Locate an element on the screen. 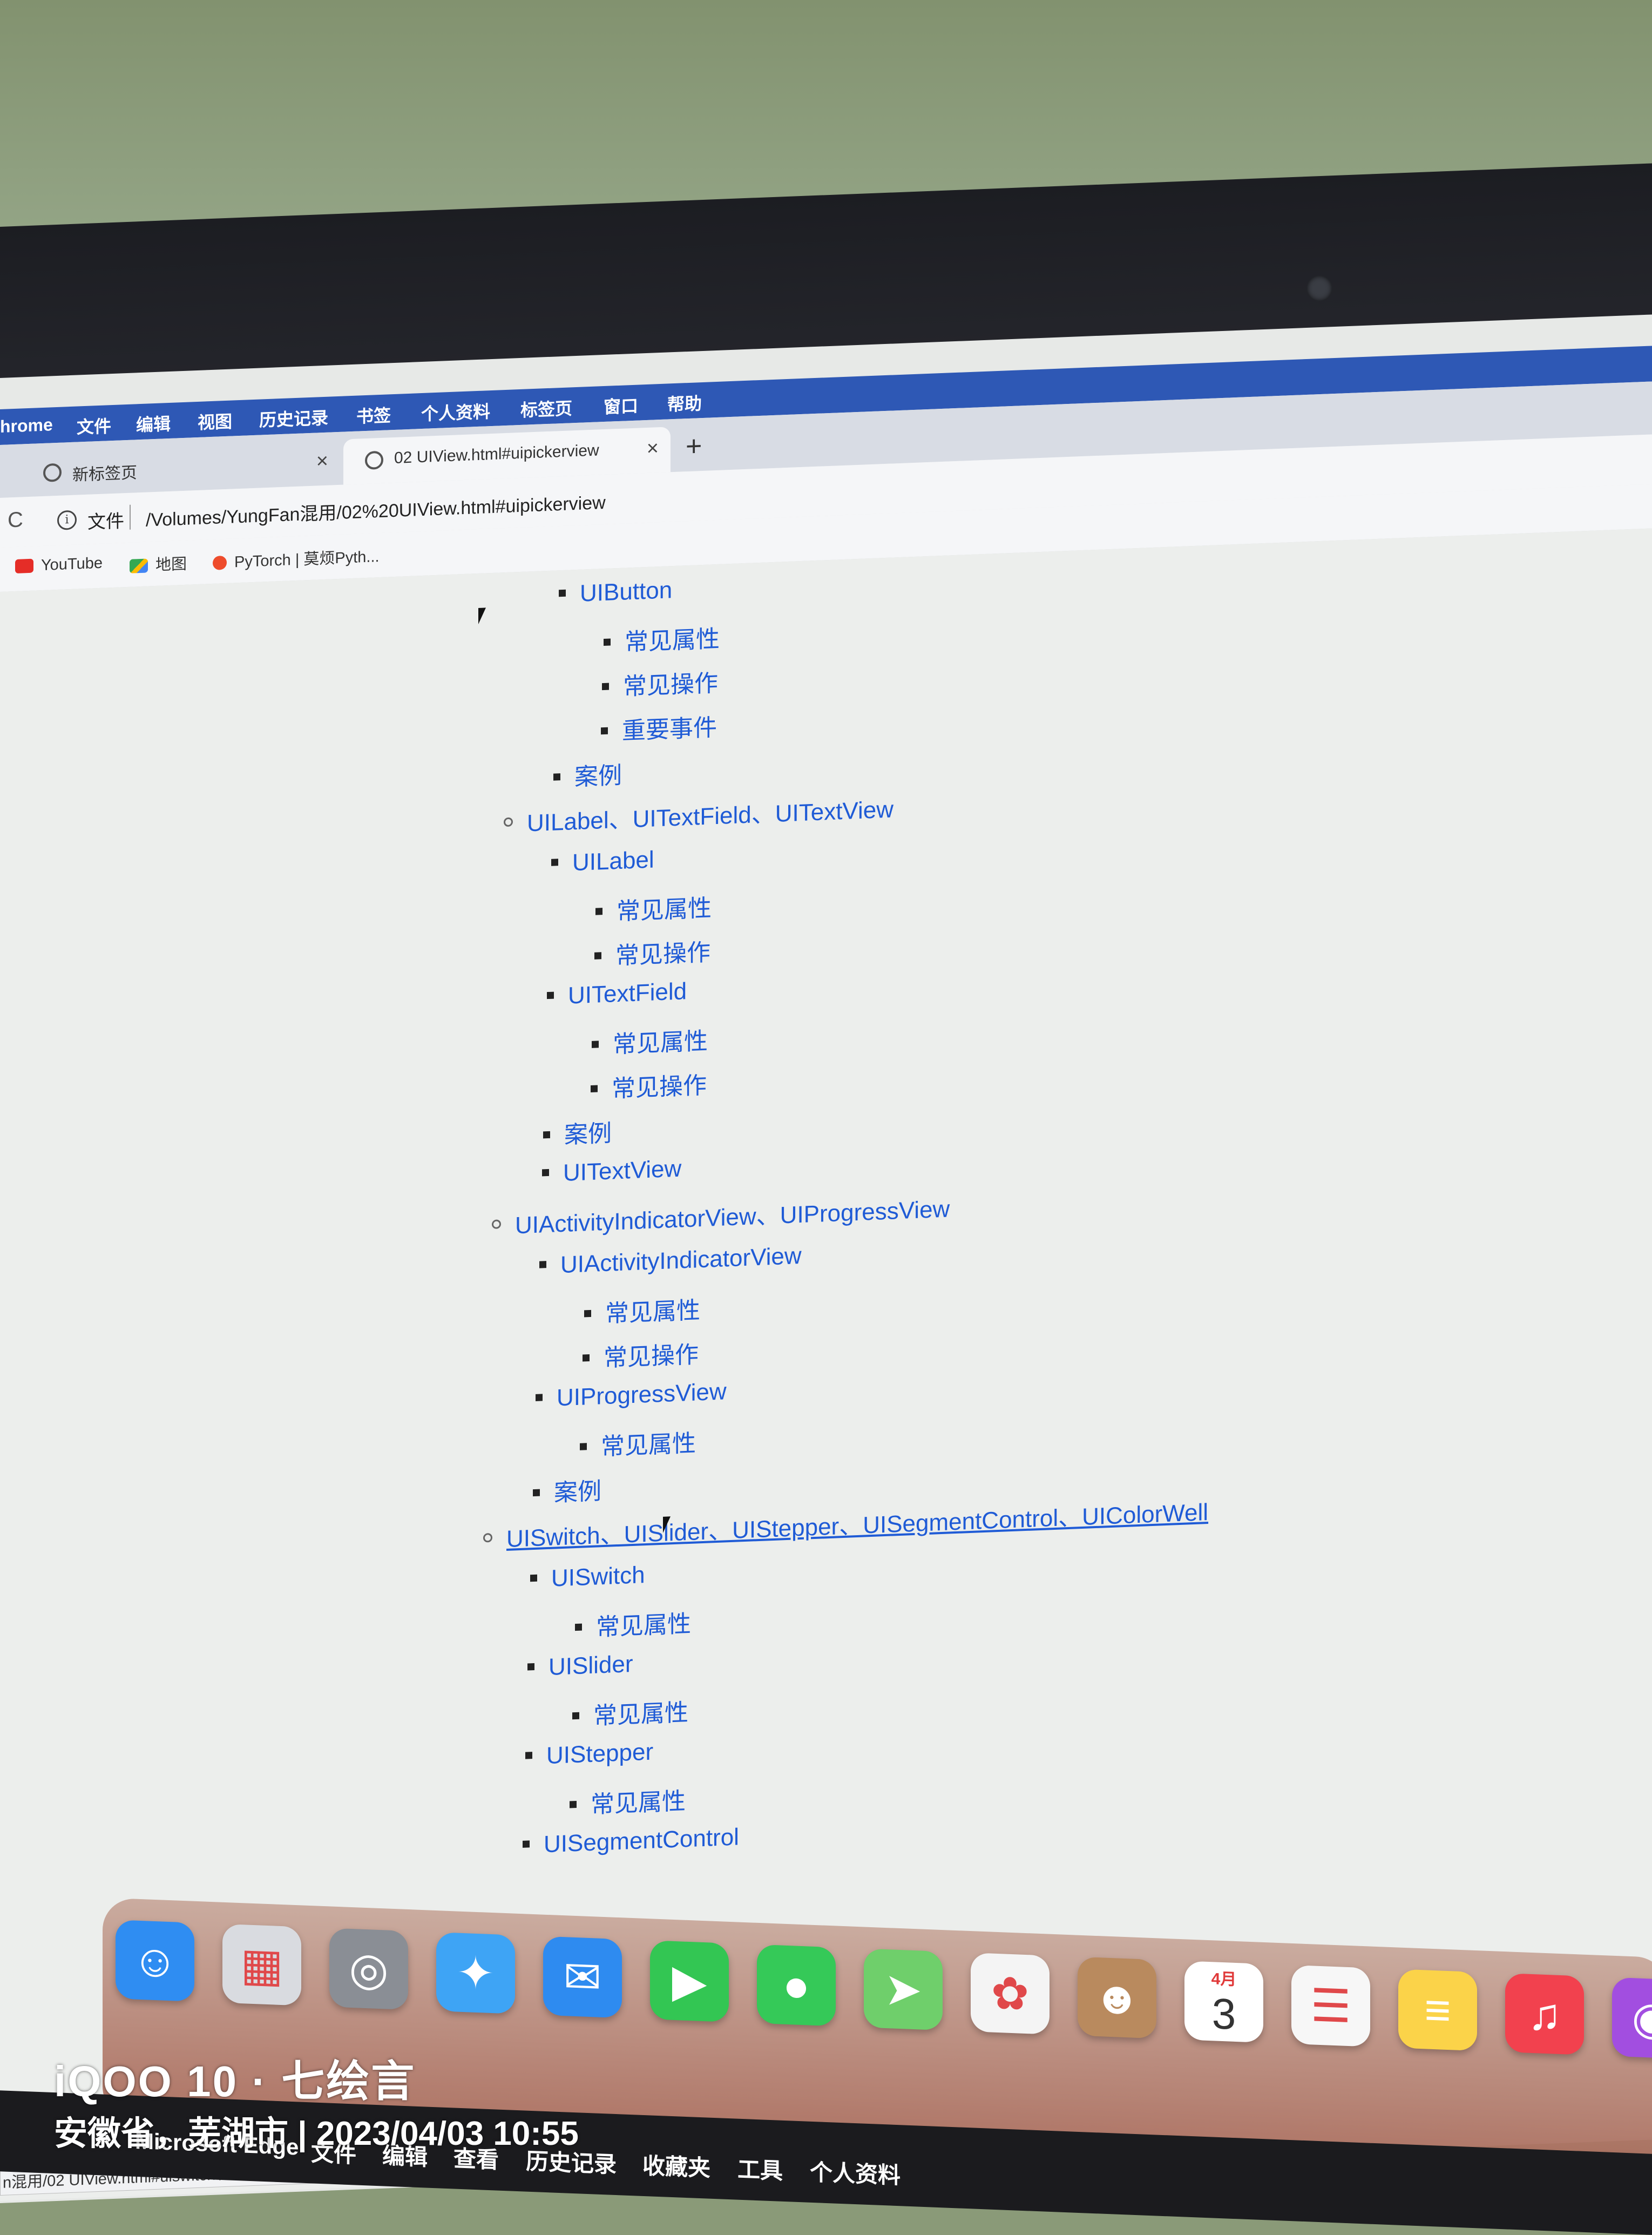 The width and height of the screenshot is (1652, 2235). toc-section-link: UIActivityIndicatorView、UIProgressView is located at coordinates (721, 1215).